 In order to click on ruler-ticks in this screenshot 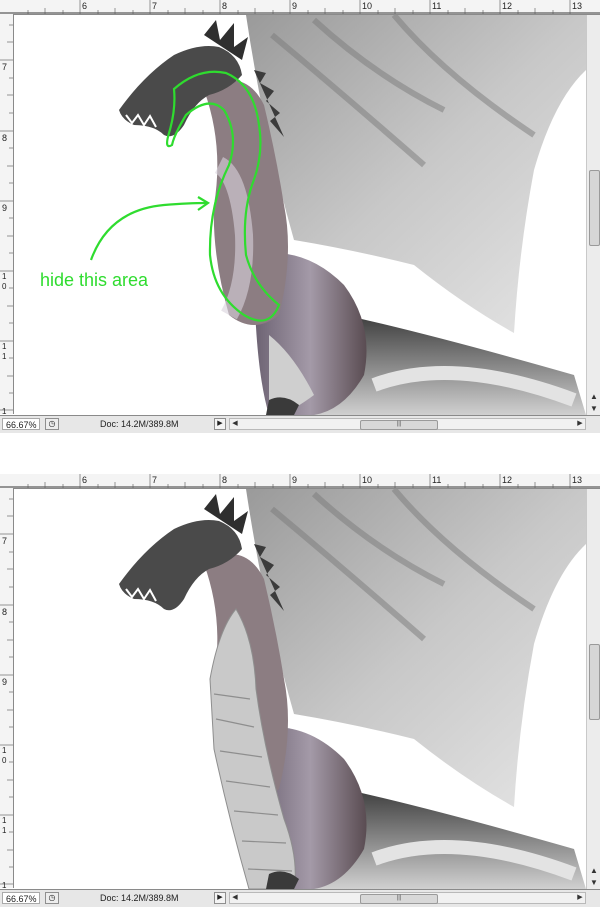, I will do `click(299, 7)`.